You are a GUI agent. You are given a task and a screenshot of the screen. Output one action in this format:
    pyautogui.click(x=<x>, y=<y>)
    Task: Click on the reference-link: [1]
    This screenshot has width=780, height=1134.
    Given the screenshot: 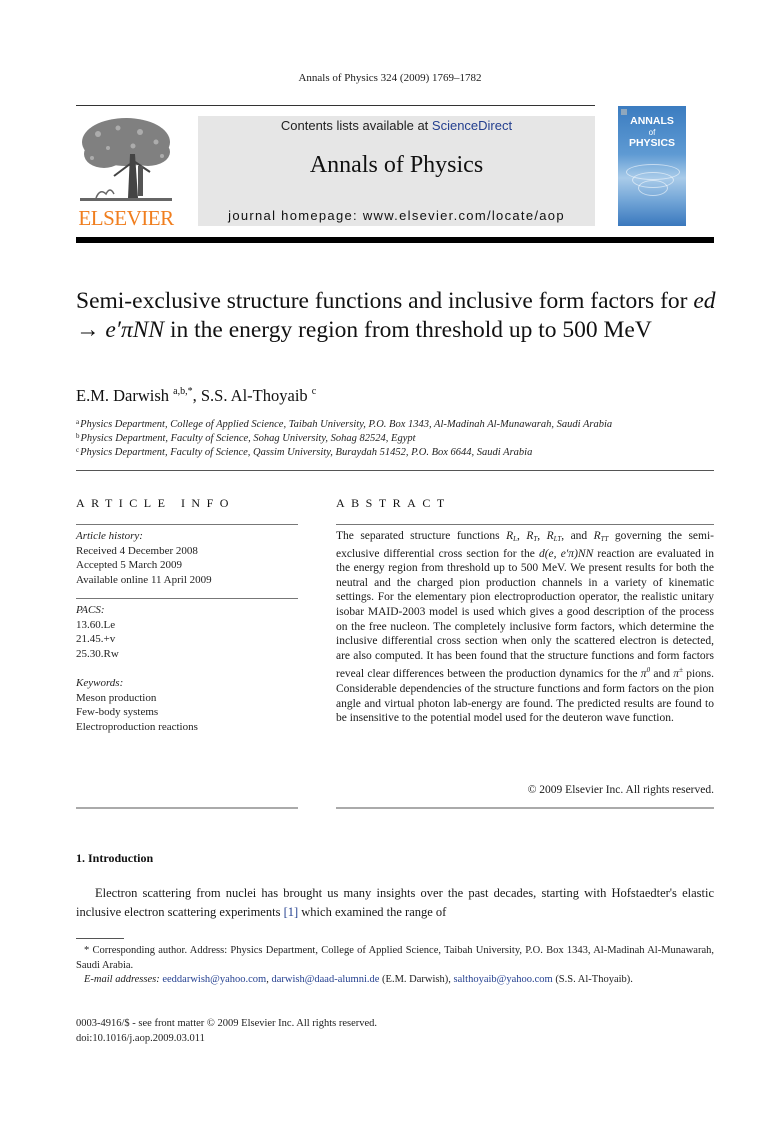 What is the action you would take?
    pyautogui.click(x=291, y=912)
    